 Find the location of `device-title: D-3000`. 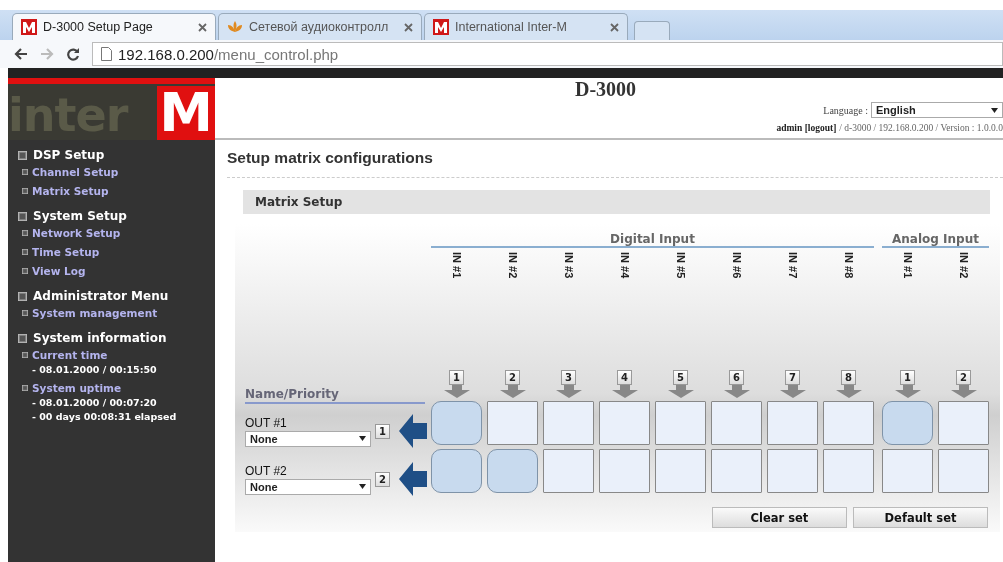

device-title: D-3000 is located at coordinates (606, 89).